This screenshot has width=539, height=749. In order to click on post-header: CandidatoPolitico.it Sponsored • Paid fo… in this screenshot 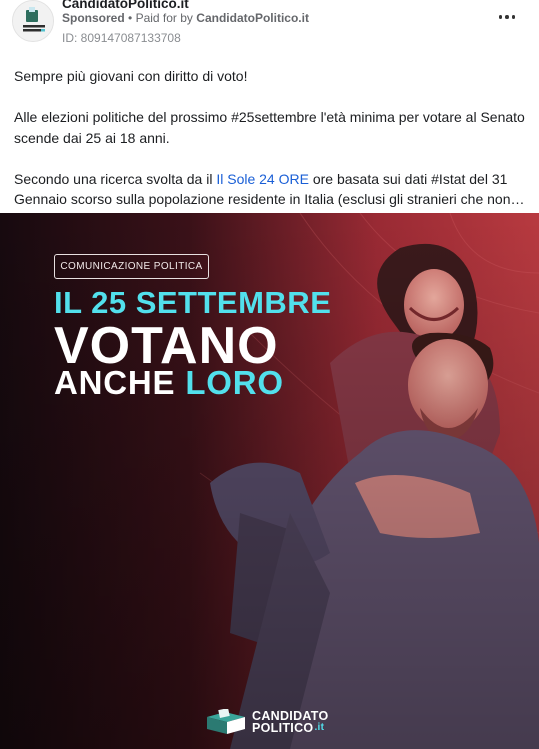, I will do `click(269, 26)`.